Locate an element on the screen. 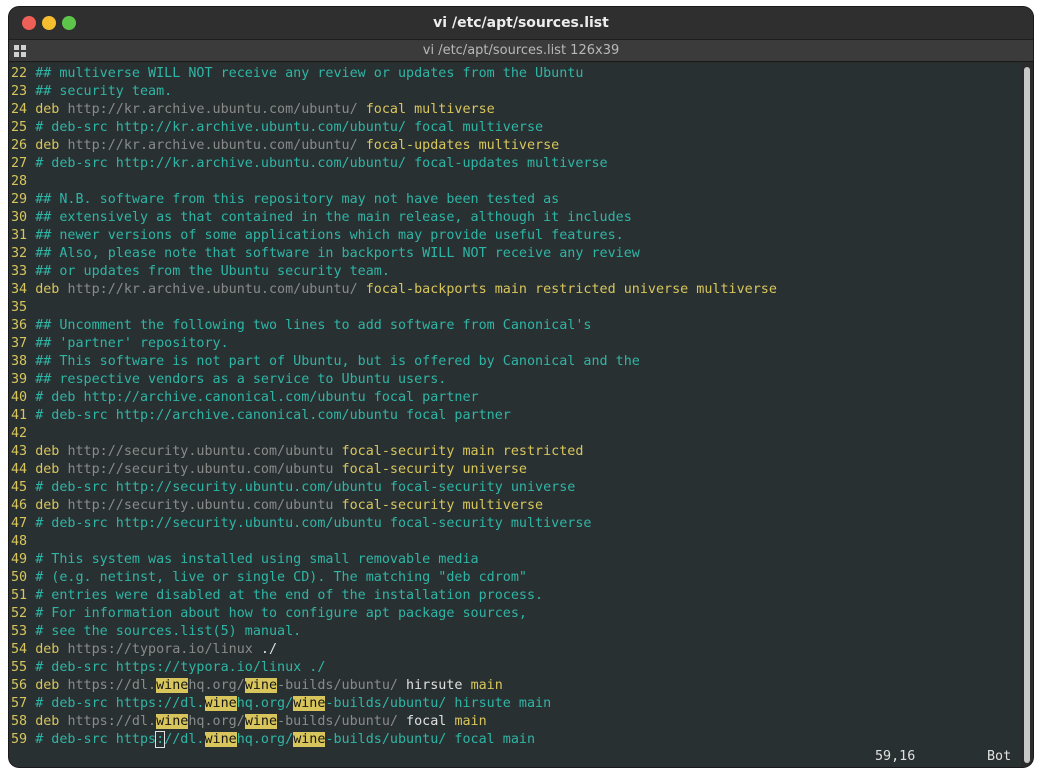  repo-url: https://dl. is located at coordinates (112, 721).